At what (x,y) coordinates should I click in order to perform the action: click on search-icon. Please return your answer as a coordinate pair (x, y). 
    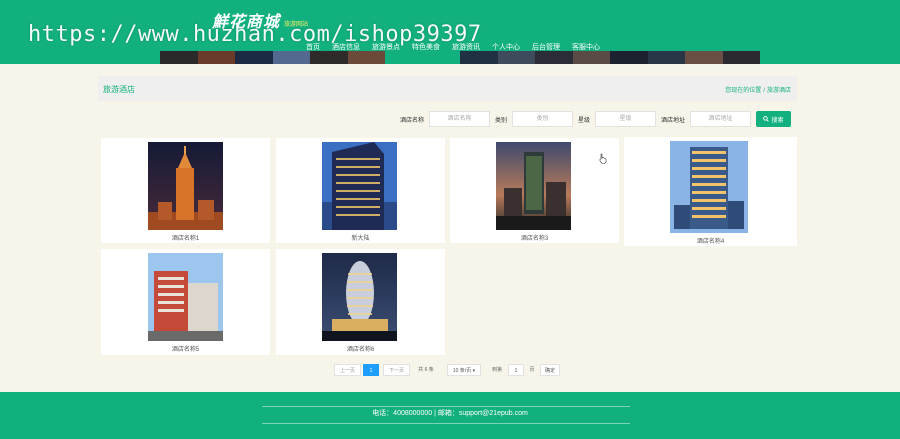
    Looking at the image, I should click on (766, 119).